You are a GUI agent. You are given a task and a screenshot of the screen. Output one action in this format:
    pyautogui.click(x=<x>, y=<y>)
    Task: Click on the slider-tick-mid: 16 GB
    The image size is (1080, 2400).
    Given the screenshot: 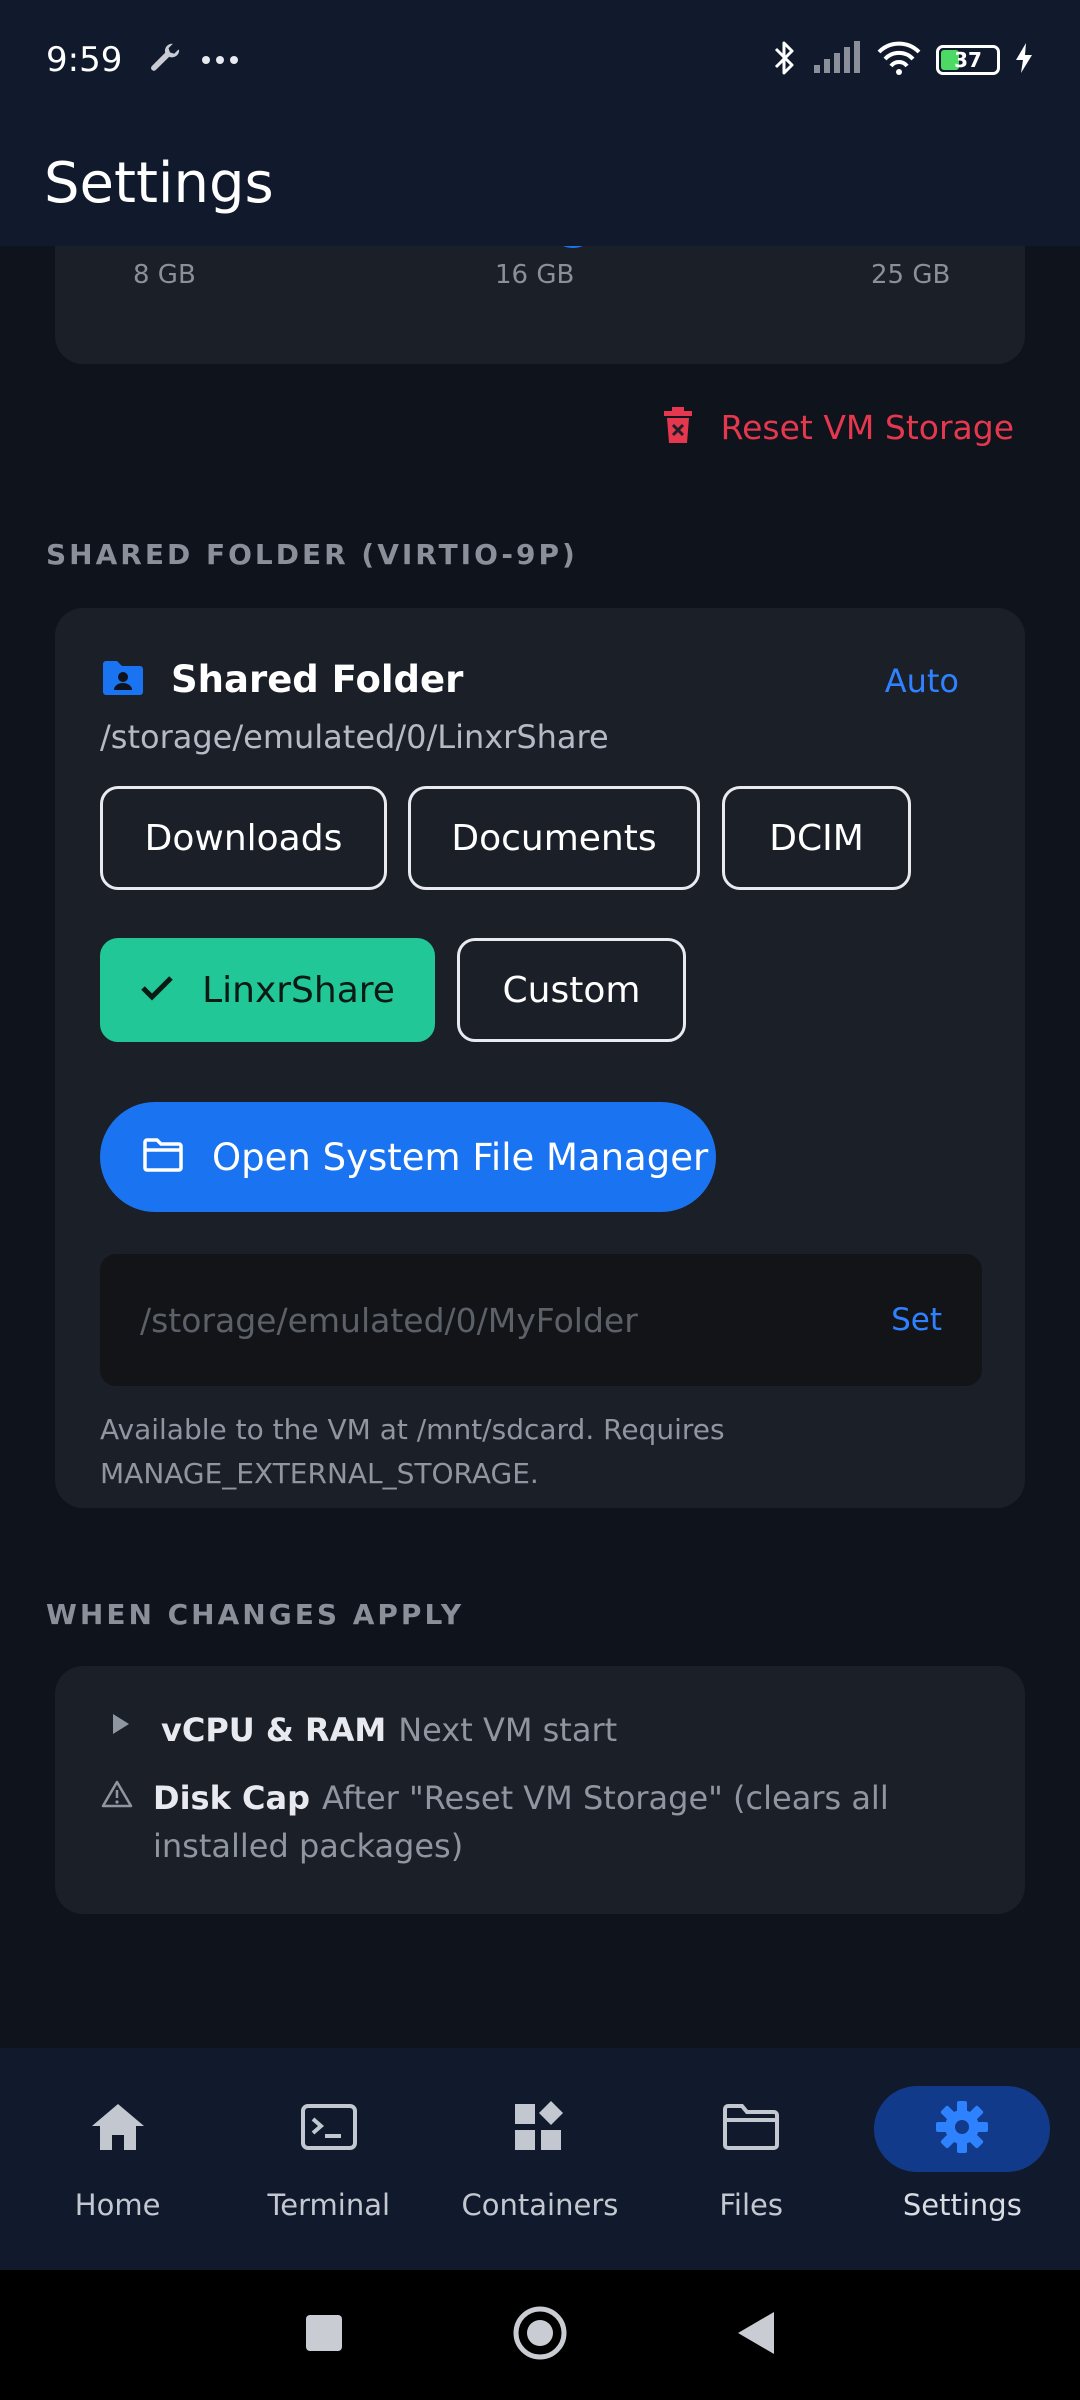 What is the action you would take?
    pyautogui.click(x=535, y=275)
    